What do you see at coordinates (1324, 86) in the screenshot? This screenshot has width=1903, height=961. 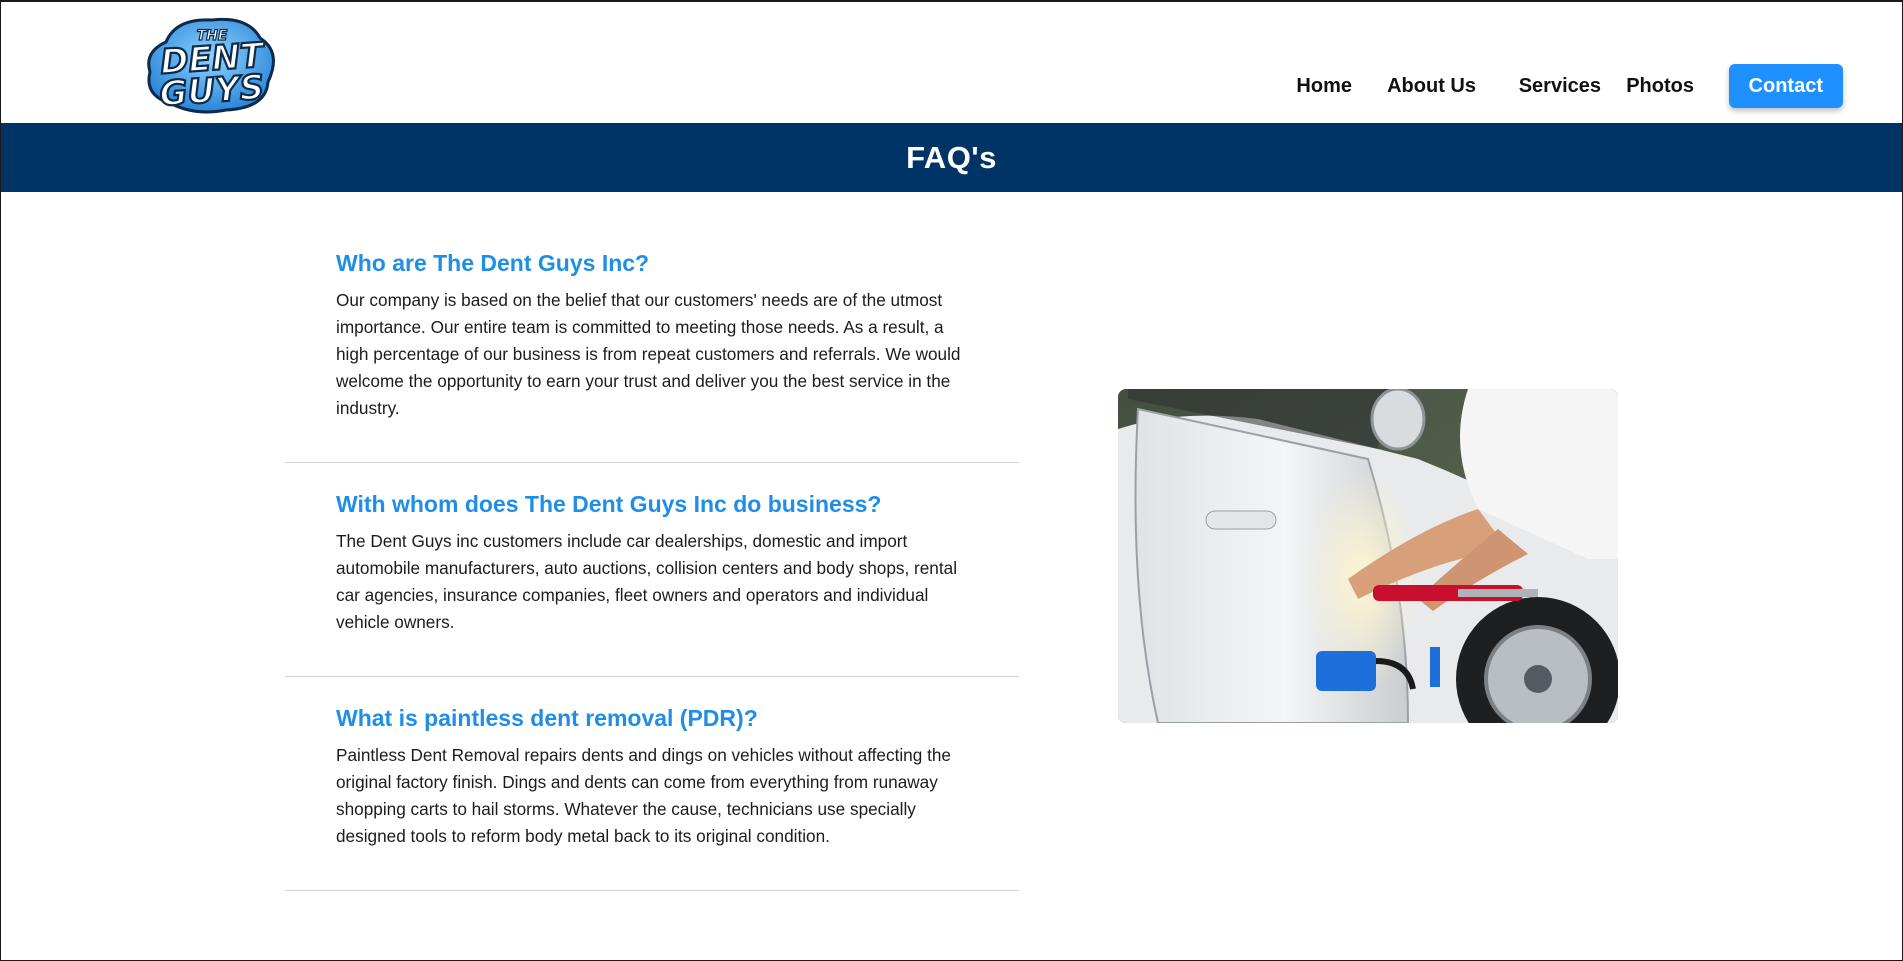 I see `nav-home: Home` at bounding box center [1324, 86].